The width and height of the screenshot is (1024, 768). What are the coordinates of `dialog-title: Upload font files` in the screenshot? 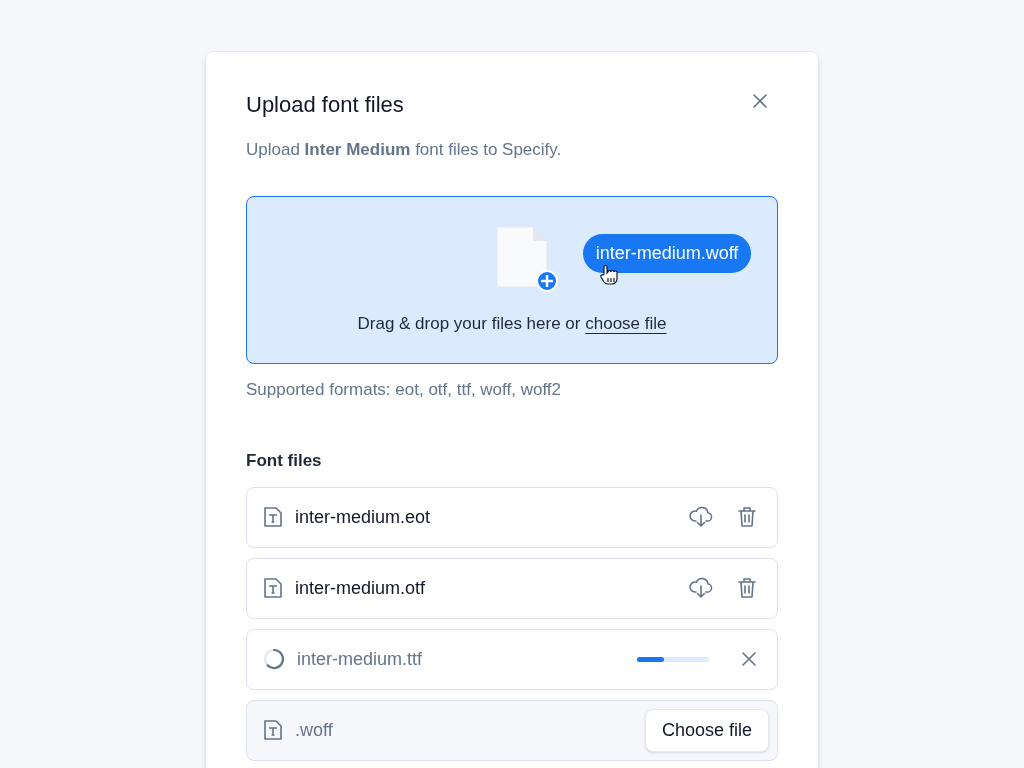 It's located at (325, 105).